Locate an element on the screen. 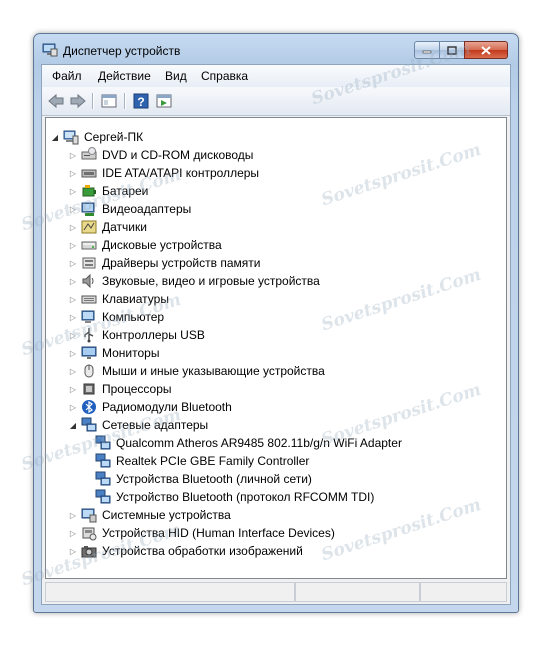 The height and width of the screenshot is (646, 553). tree-device-label: Устройства Bluetooth (личной сети) is located at coordinates (214, 479).